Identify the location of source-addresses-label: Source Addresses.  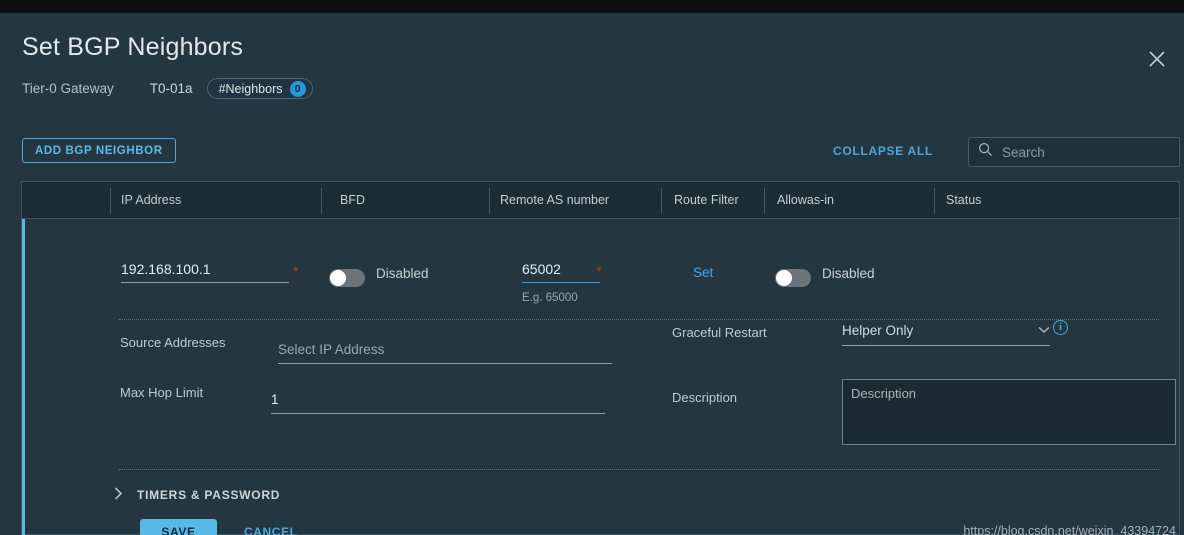
(173, 342).